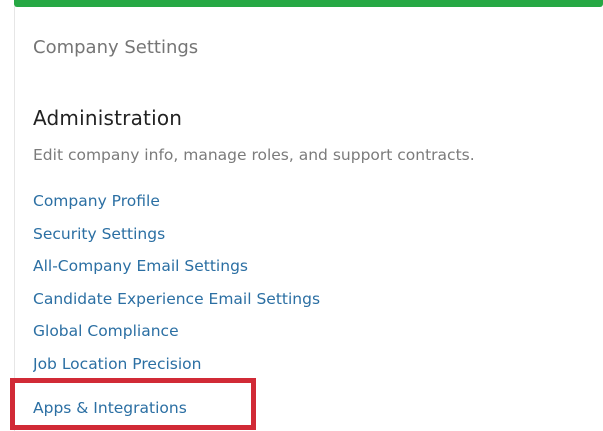 The image size is (603, 431). I want to click on global-compliance-link: Global Compliance, so click(106, 331).